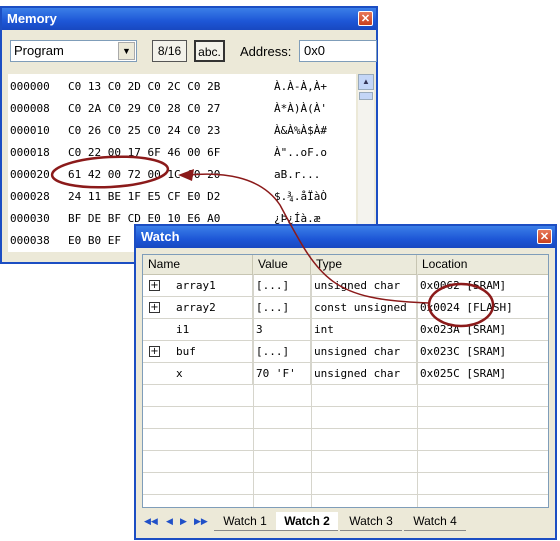 Image resolution: width=560 pixels, height=541 pixels. I want to click on tab-watch-4: Watch 4, so click(435, 521).